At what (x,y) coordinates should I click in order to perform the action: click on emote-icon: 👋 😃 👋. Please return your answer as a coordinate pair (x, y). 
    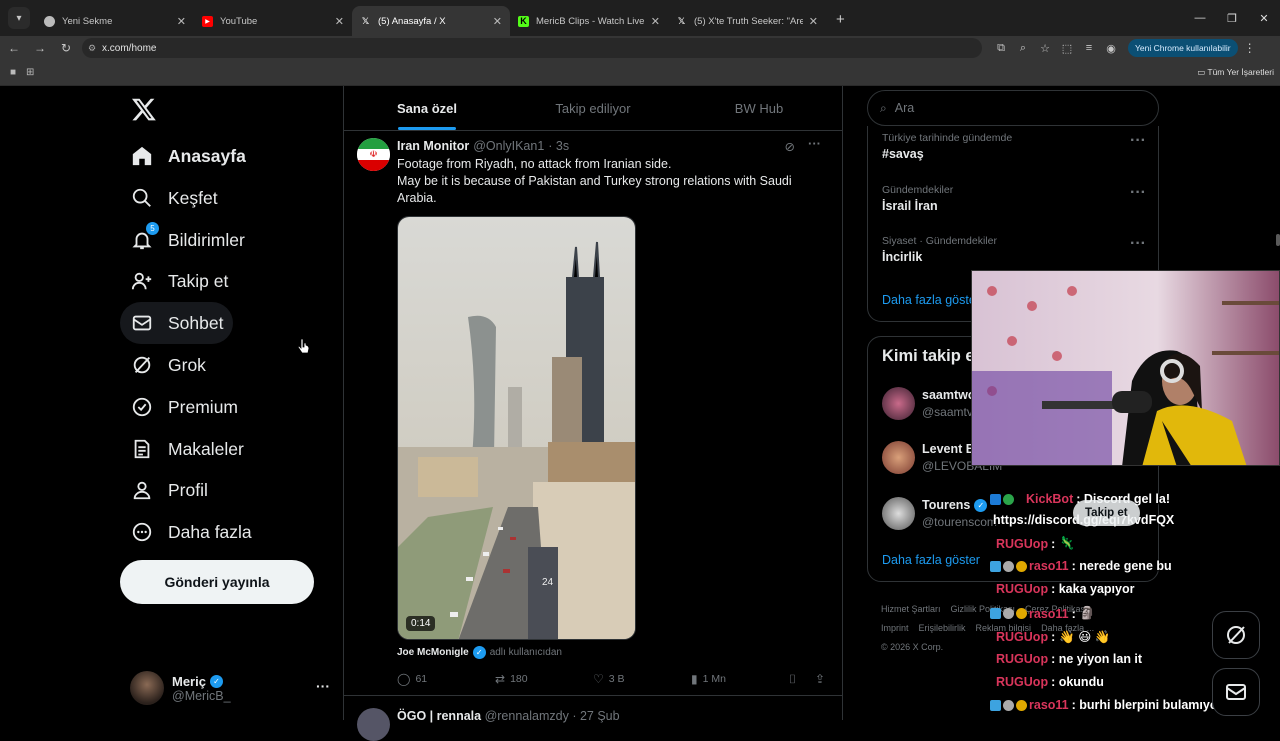
    Looking at the image, I should click on (1085, 637).